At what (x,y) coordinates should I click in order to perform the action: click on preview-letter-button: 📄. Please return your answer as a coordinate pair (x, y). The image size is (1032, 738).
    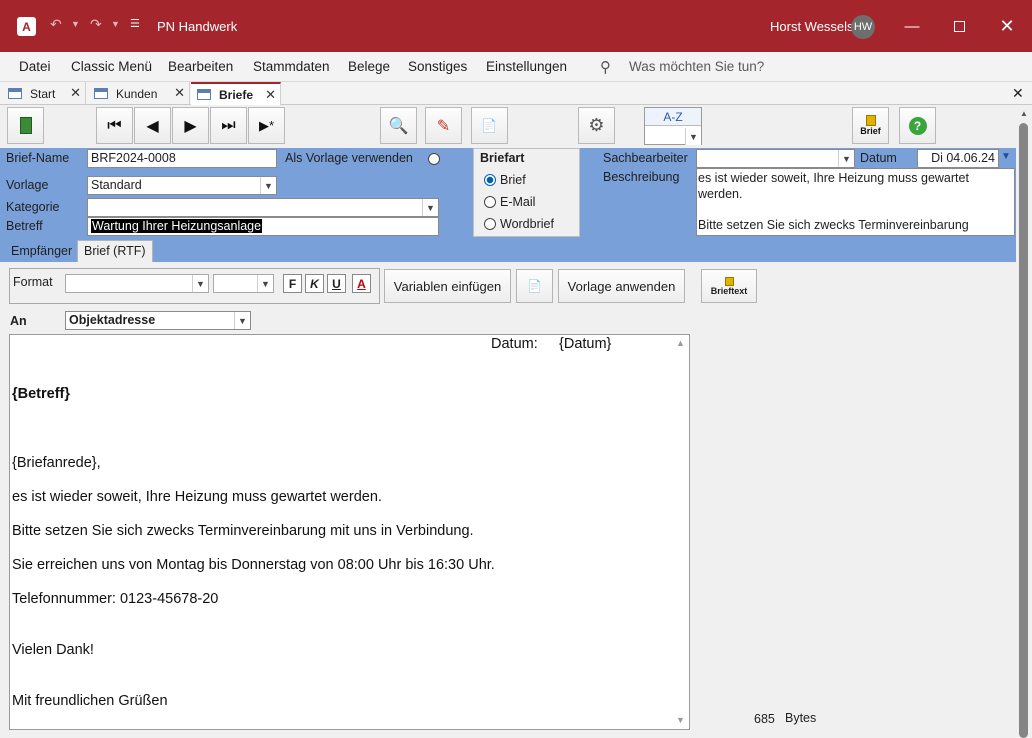
    Looking at the image, I should click on (534, 286).